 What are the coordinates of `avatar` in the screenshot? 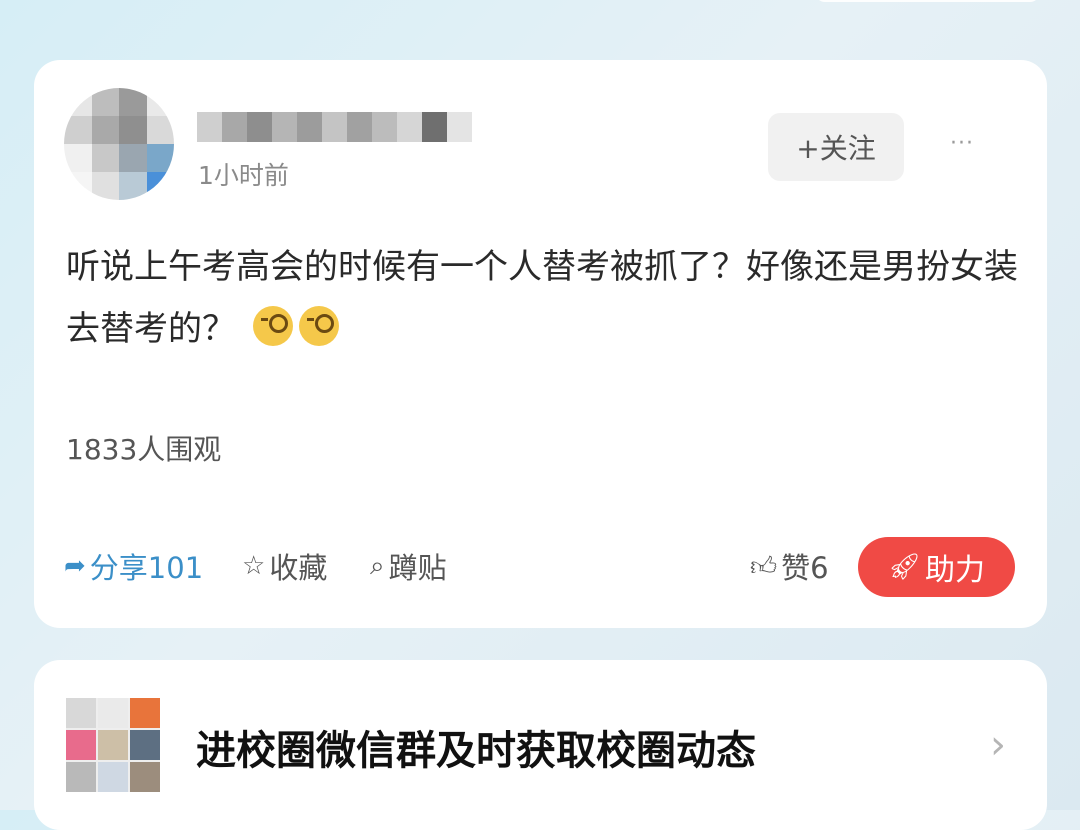 It's located at (119, 144).